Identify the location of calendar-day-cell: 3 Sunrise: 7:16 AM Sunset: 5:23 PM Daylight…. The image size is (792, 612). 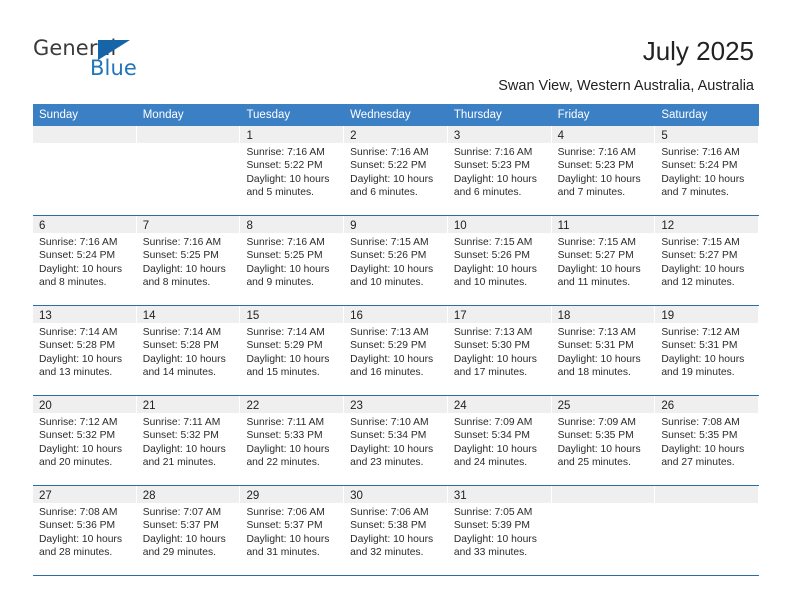
(499, 170).